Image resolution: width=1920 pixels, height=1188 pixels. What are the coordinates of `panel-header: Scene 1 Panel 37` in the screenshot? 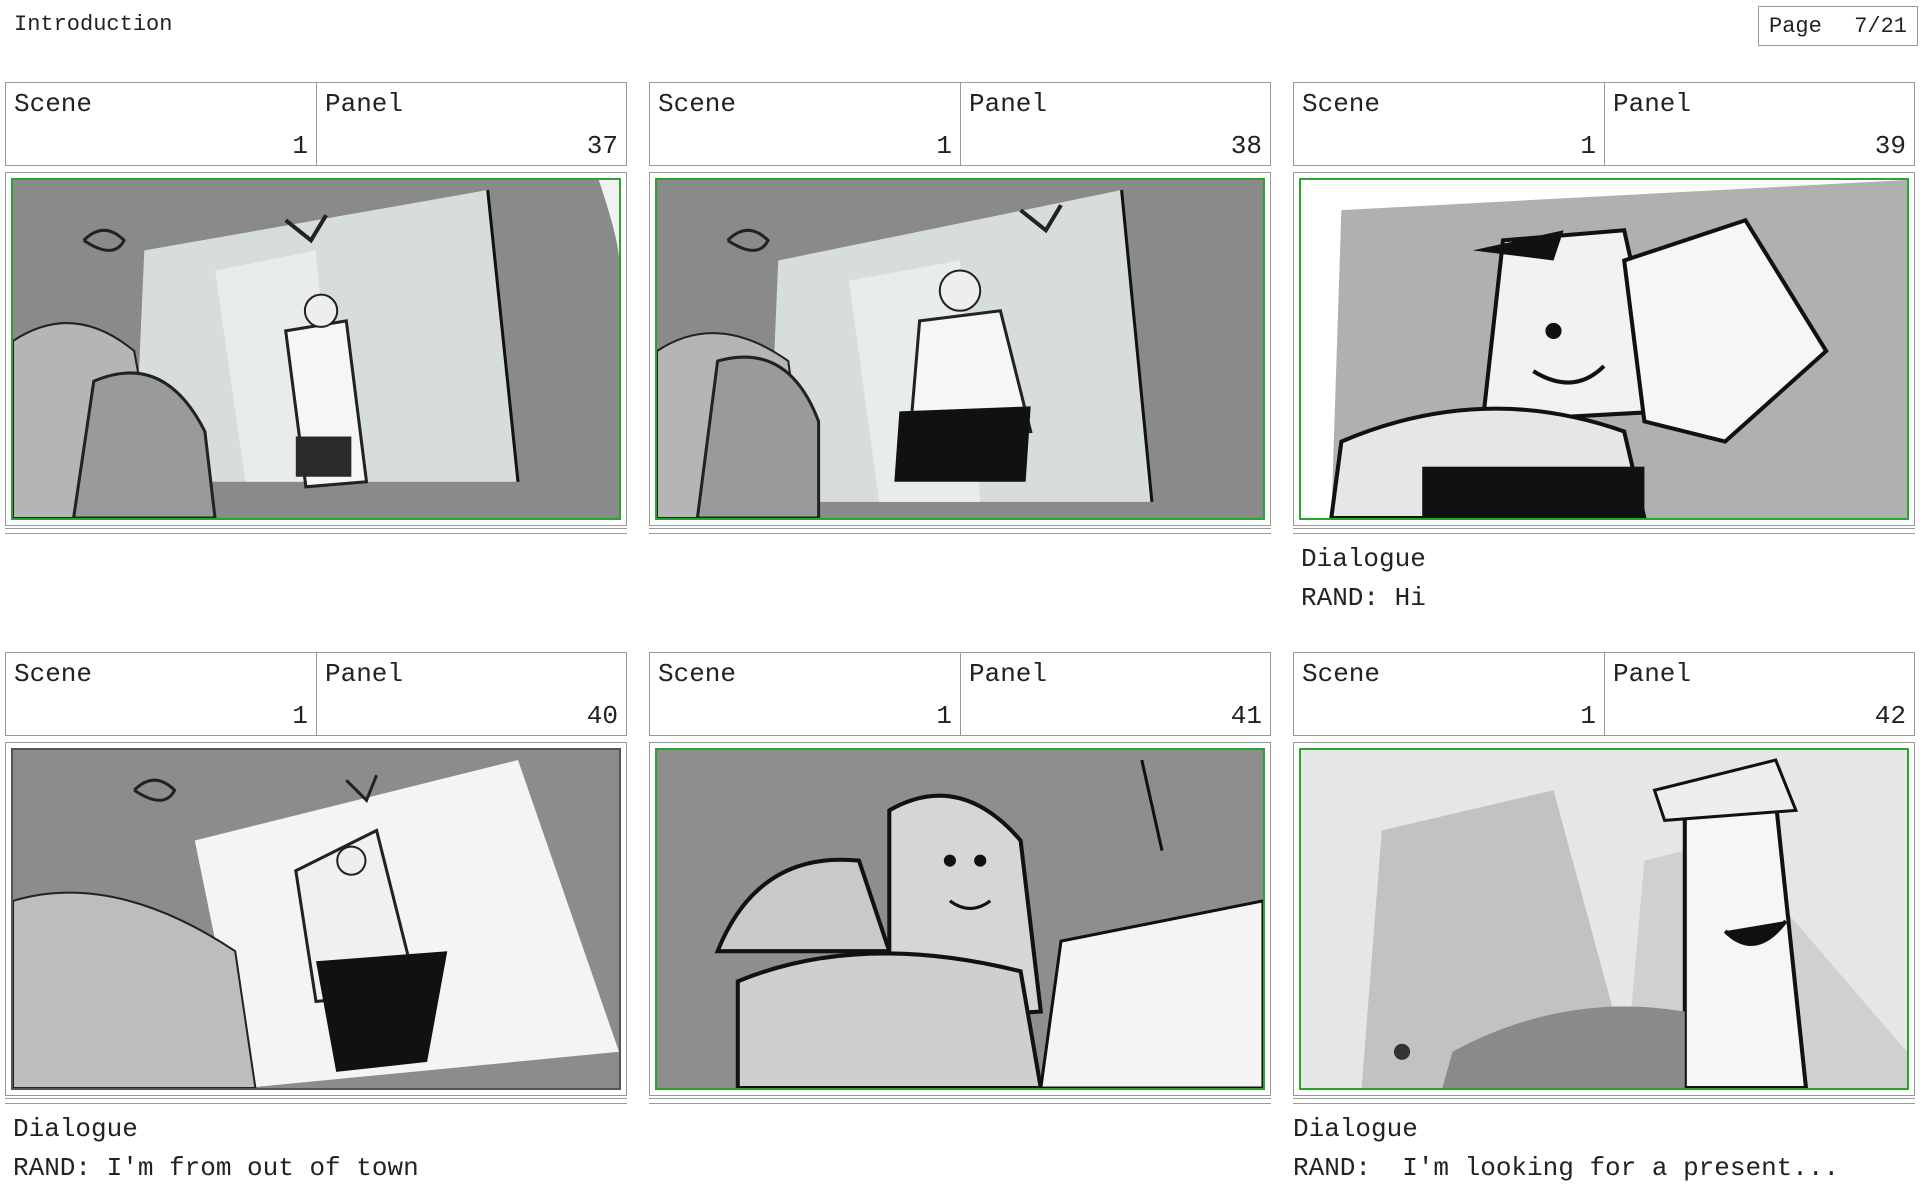 It's located at (316, 124).